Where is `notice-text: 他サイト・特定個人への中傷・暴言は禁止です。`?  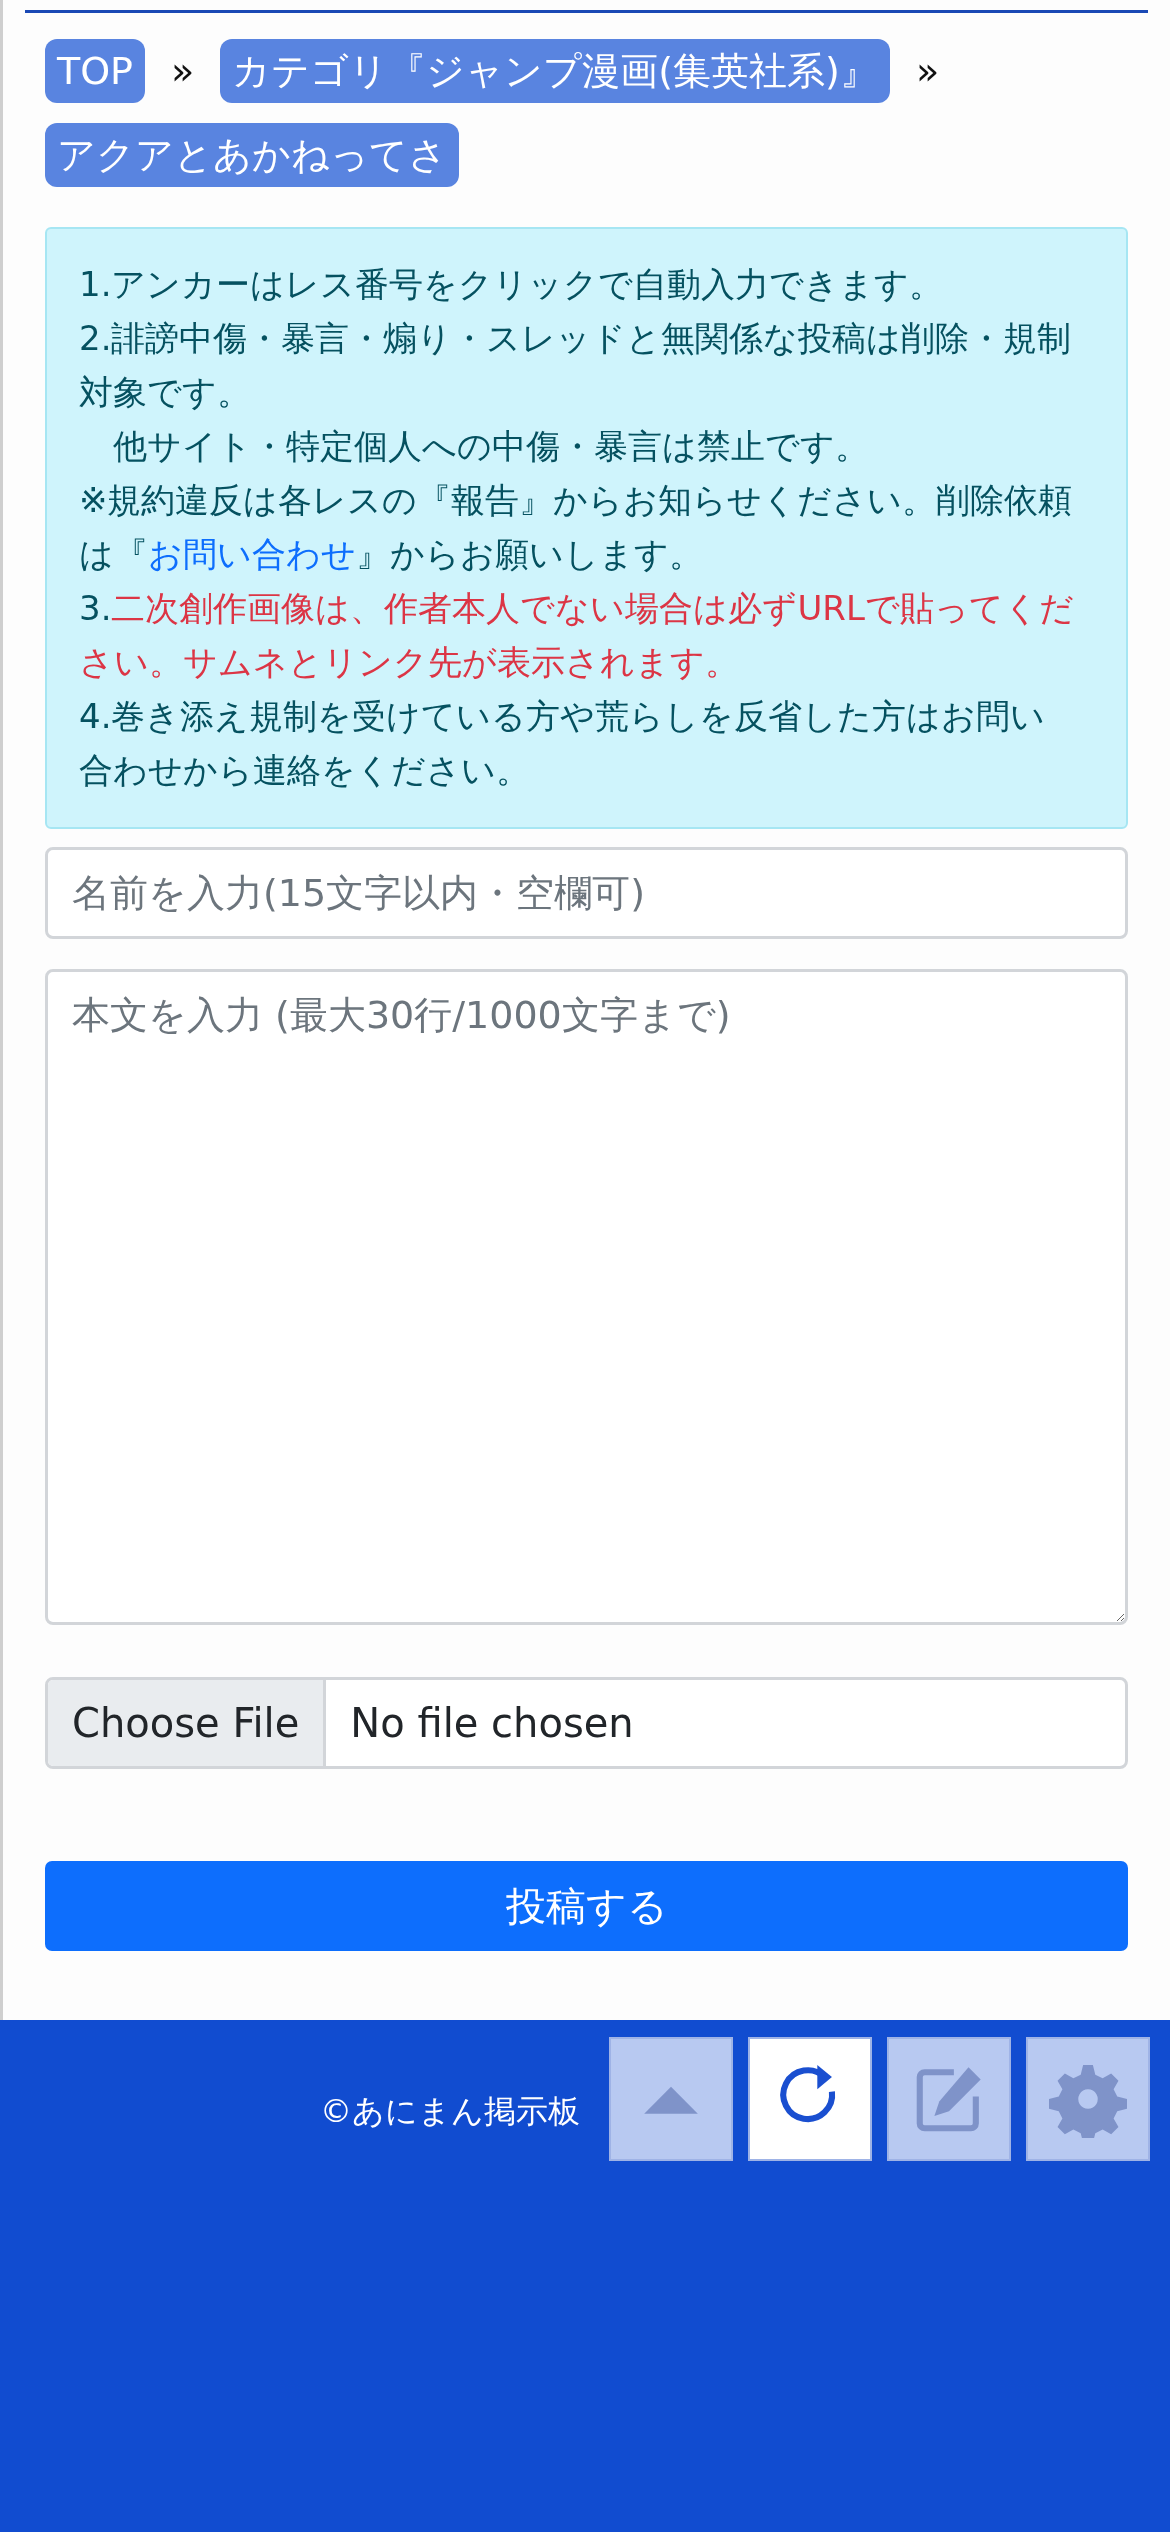
notice-text: 他サイト・特定個人への中傷・暴言は禁止です。 is located at coordinates (491, 446).